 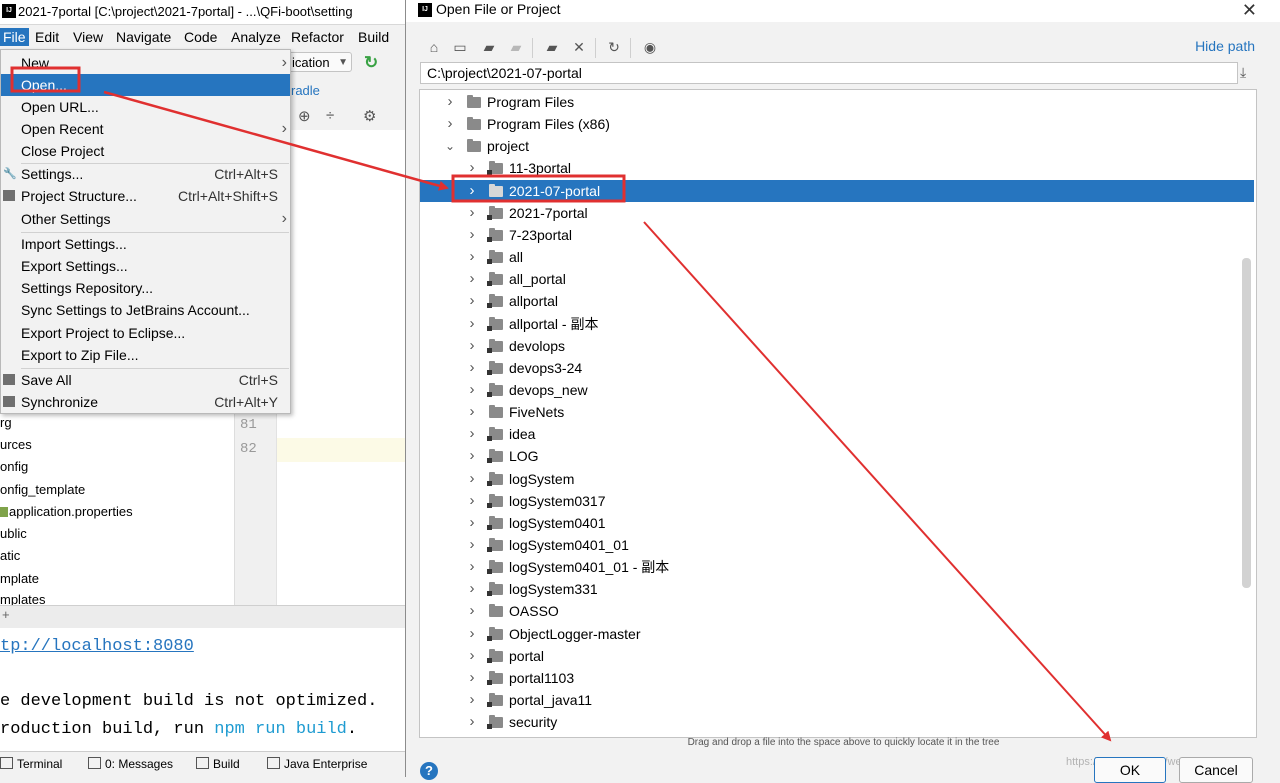 I want to click on tab-build: Build, so click(x=218, y=764).